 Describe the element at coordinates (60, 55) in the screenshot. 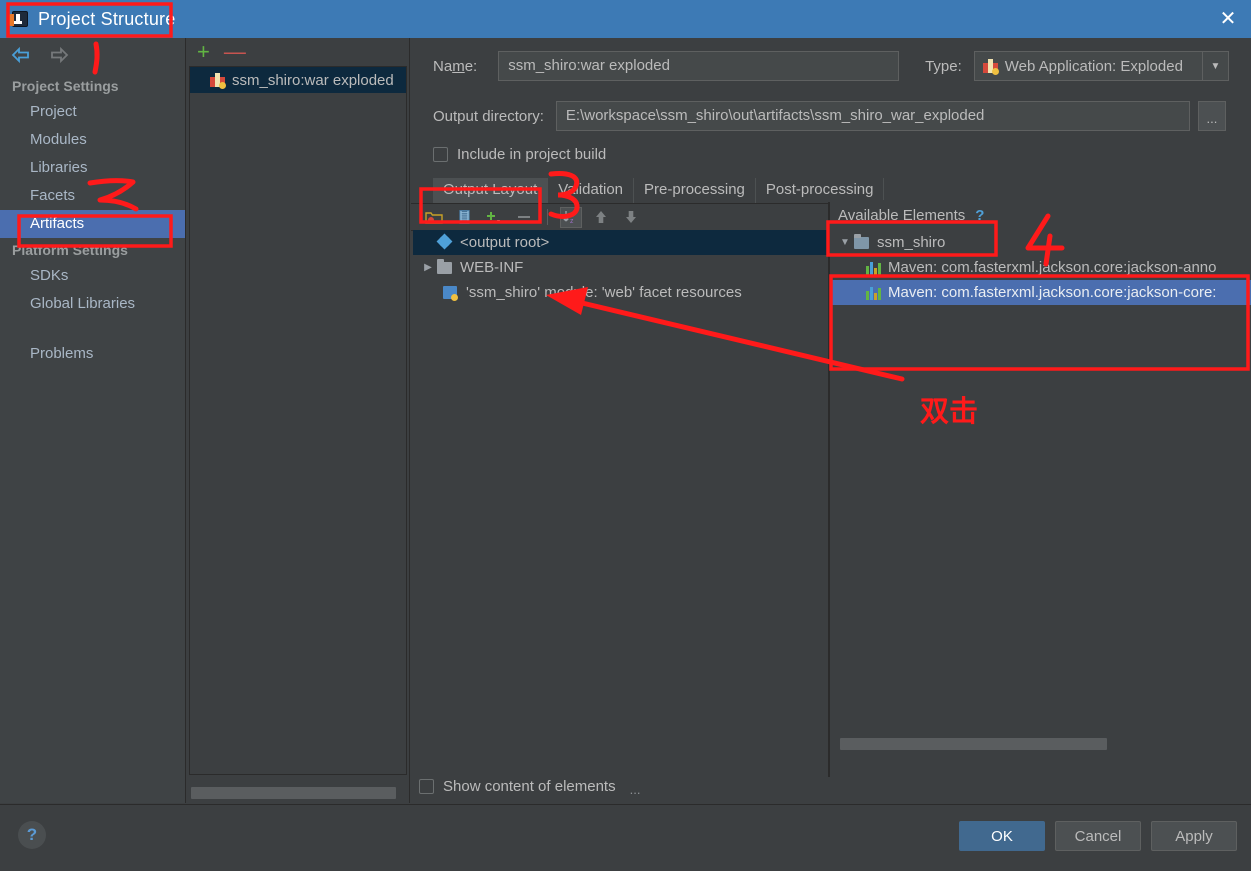

I see `forward-arrow-icon` at that location.